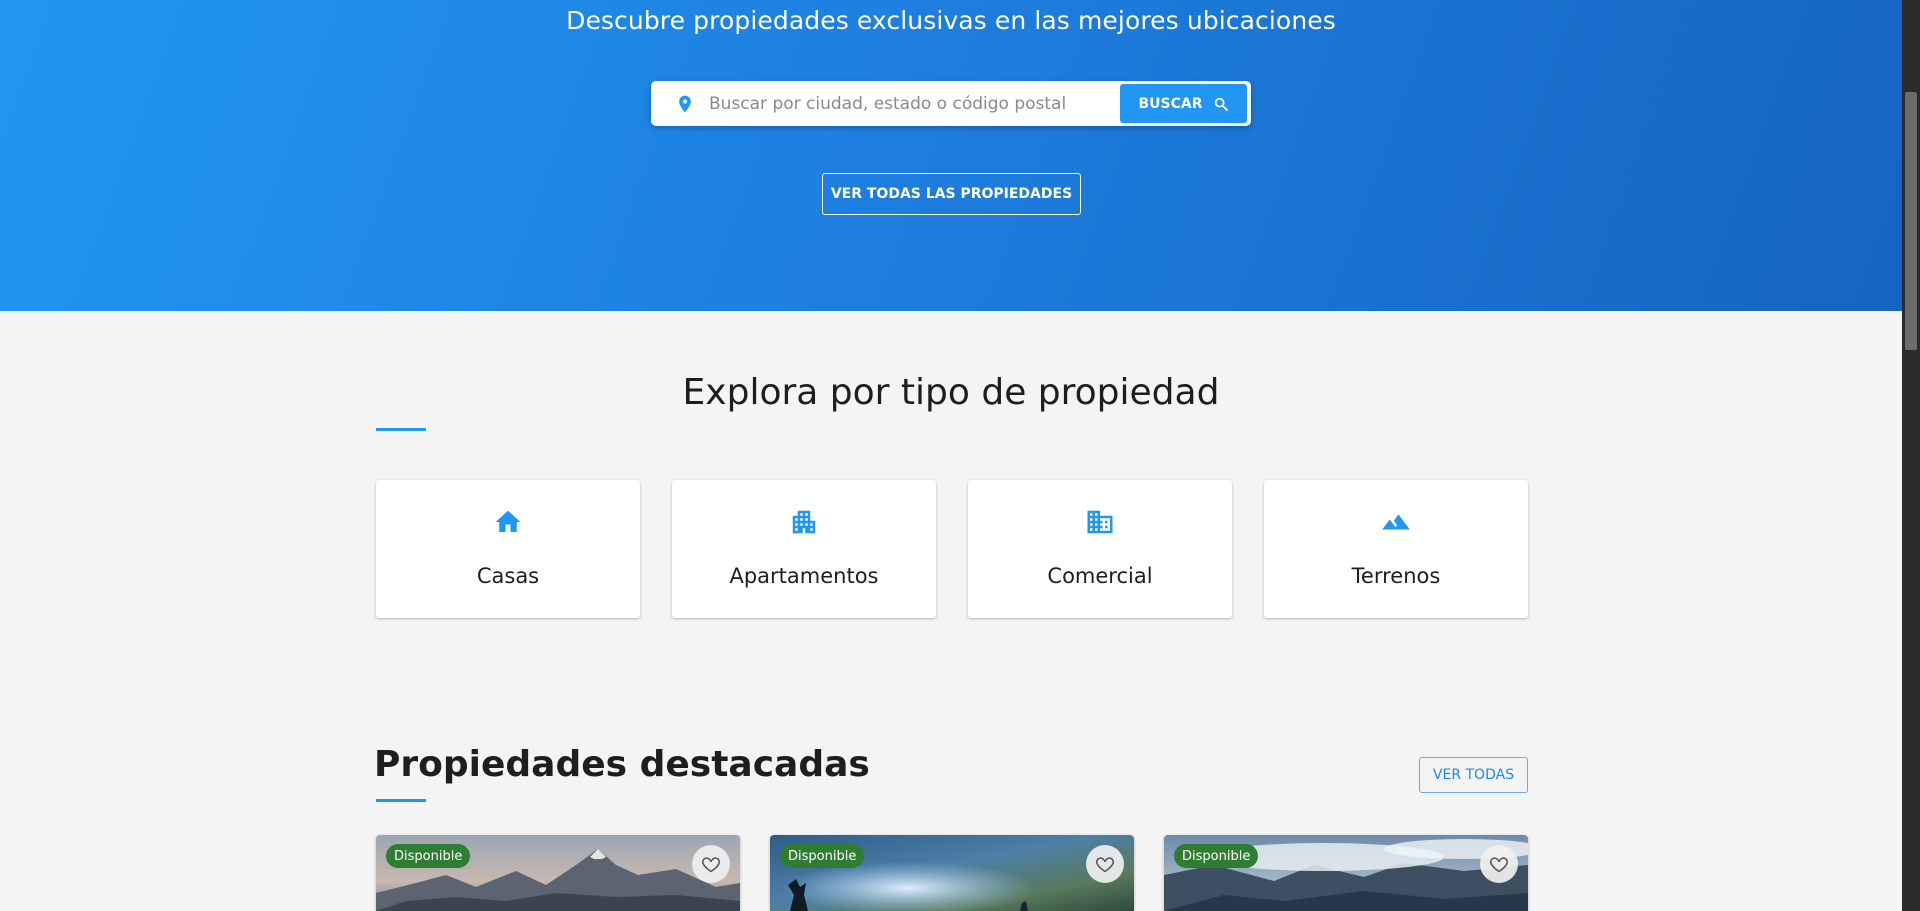 The height and width of the screenshot is (911, 1920). I want to click on search-icon, so click(1221, 104).